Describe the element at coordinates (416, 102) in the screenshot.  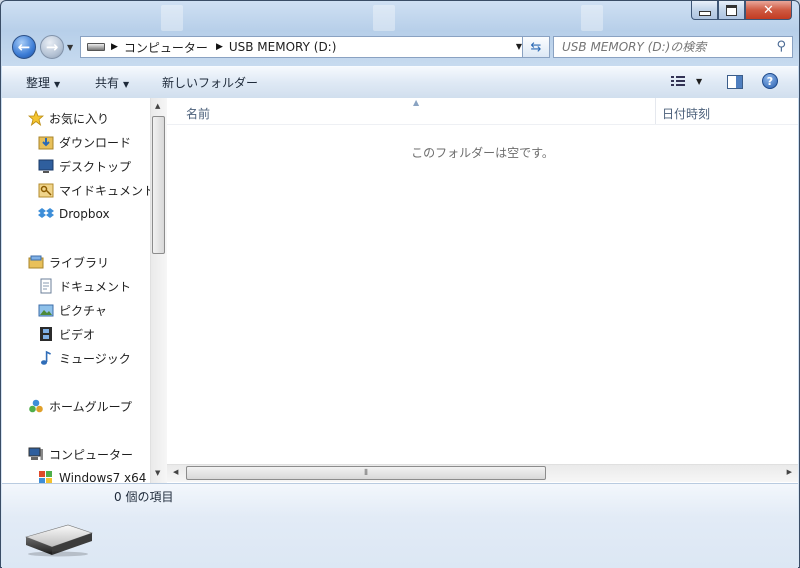
I see `sort-indicator-icon: ▲` at that location.